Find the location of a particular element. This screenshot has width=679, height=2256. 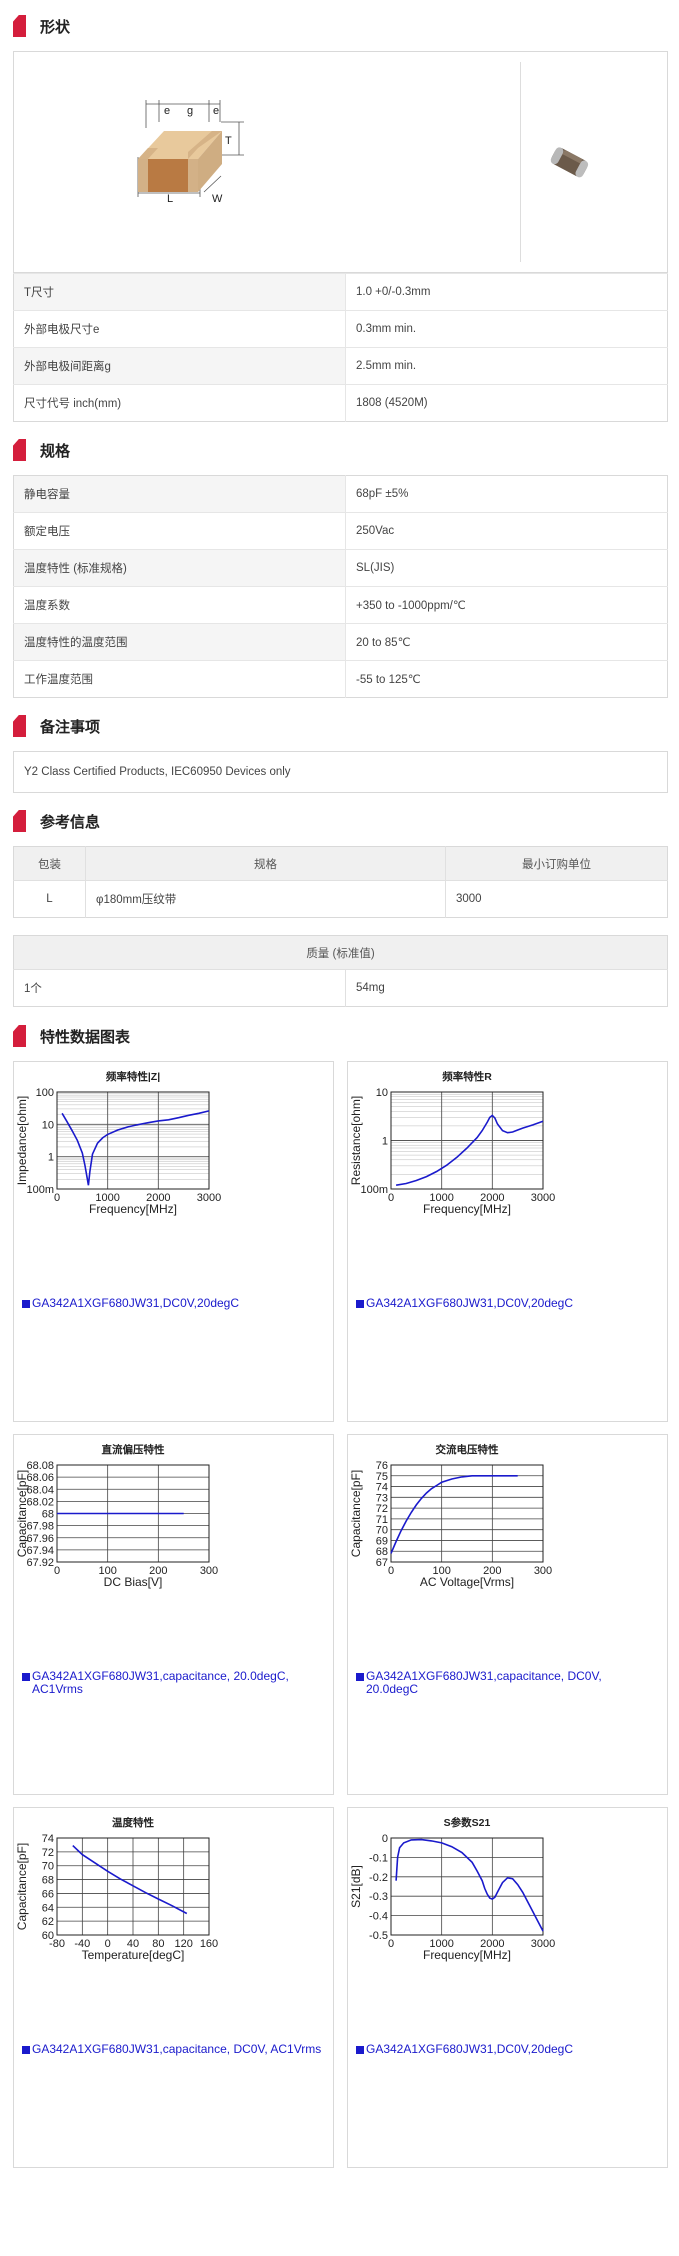

section-header-spec: 规格 is located at coordinates (340, 450).